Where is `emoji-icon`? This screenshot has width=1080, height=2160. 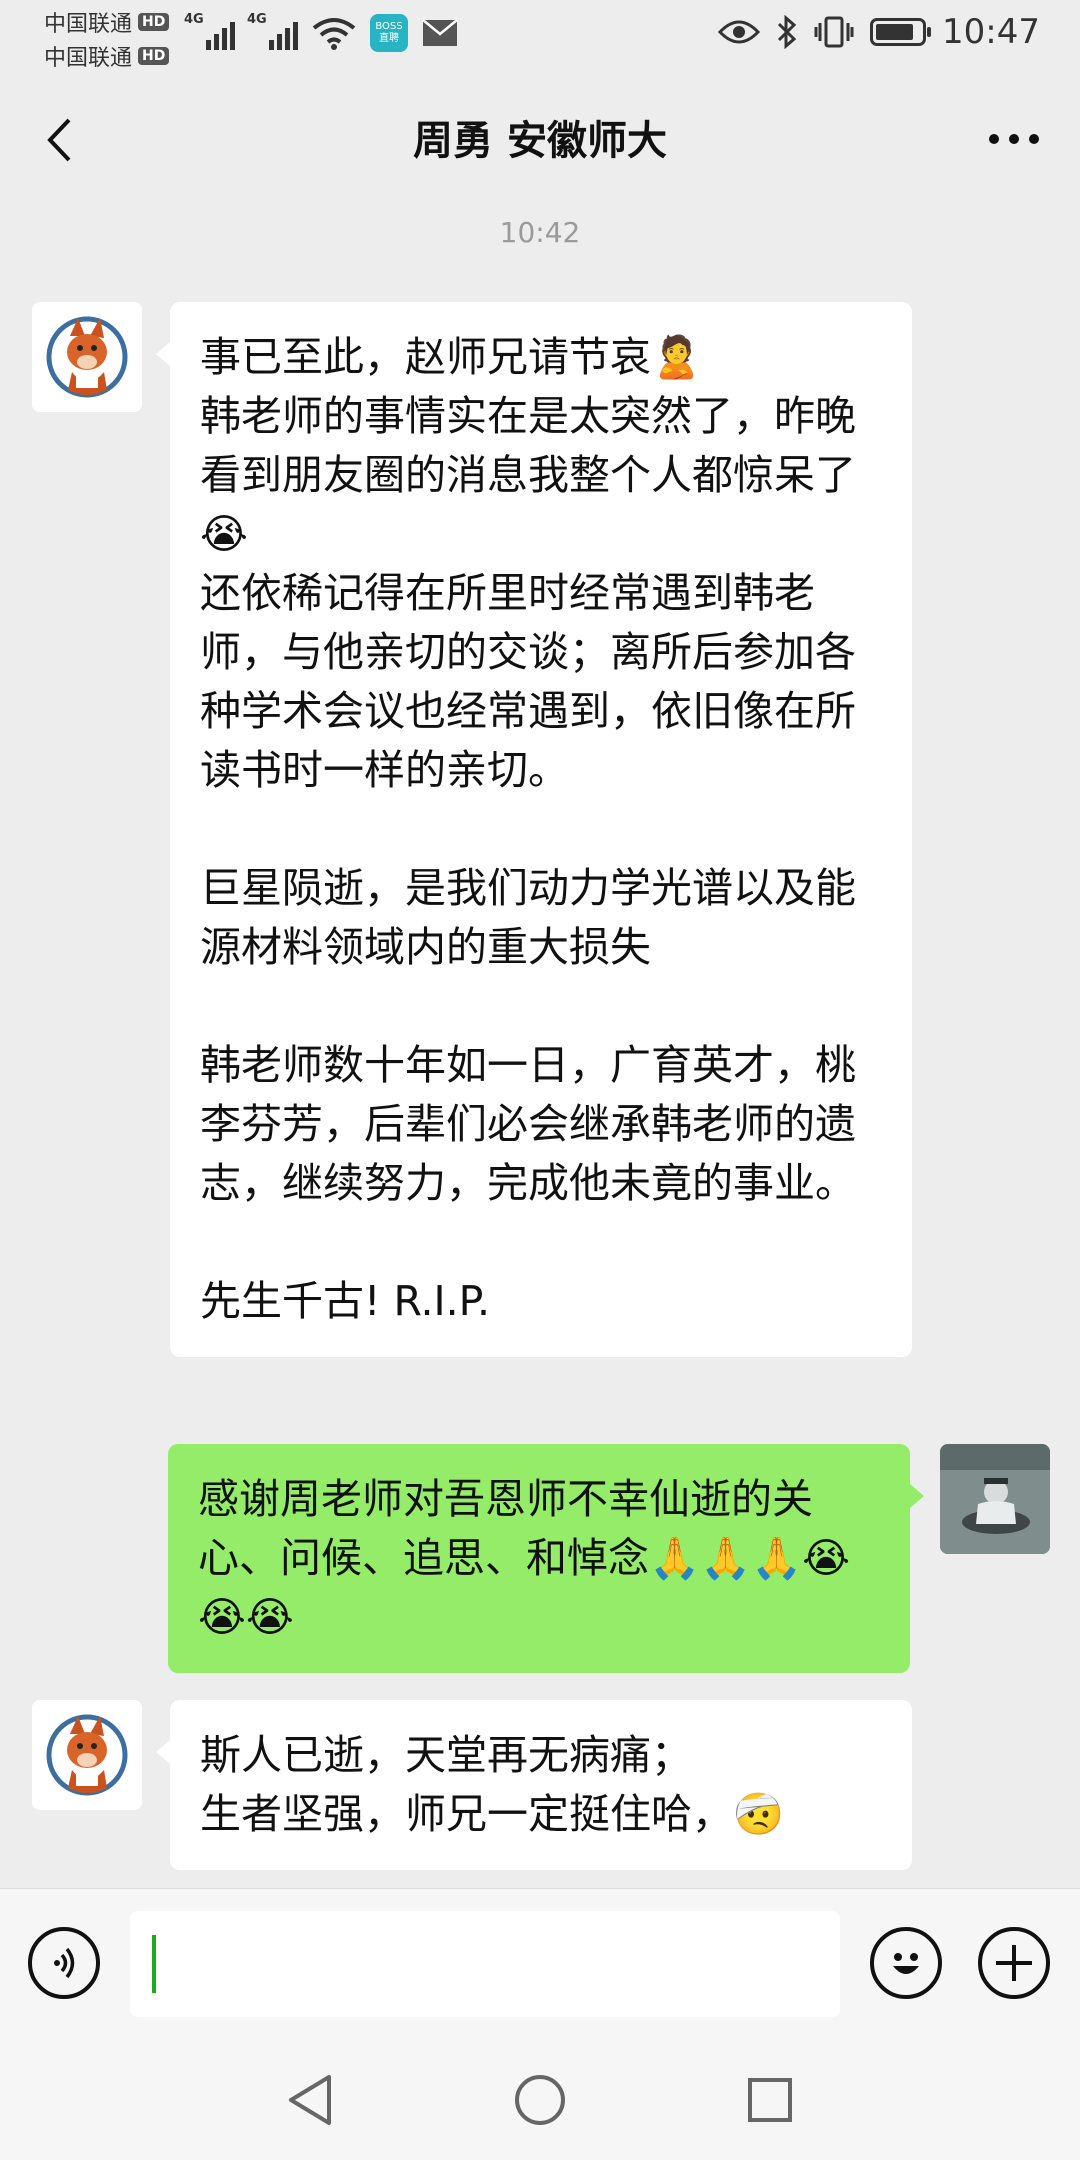
emoji-icon is located at coordinates (906, 1963).